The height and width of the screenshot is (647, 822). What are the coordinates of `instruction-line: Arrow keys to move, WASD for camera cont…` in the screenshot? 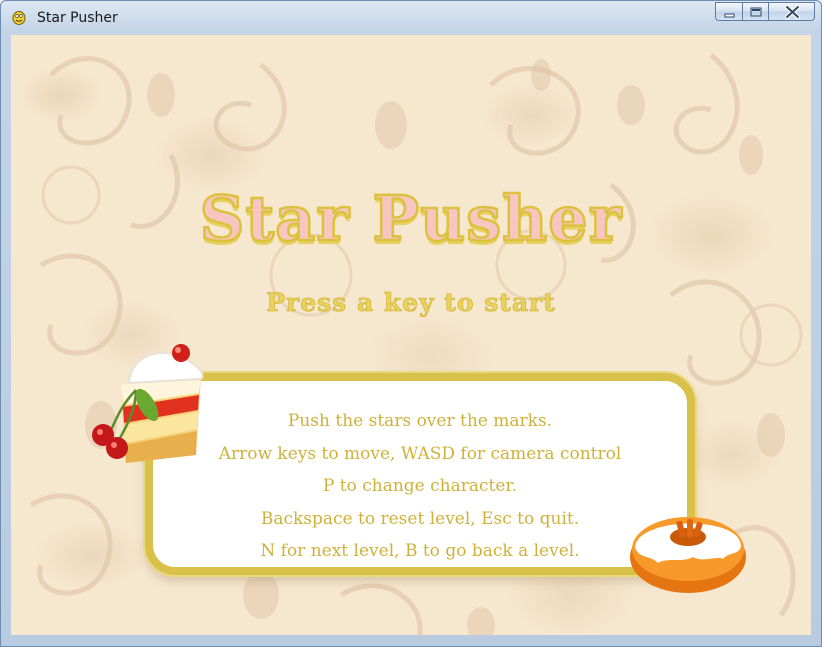 It's located at (420, 453).